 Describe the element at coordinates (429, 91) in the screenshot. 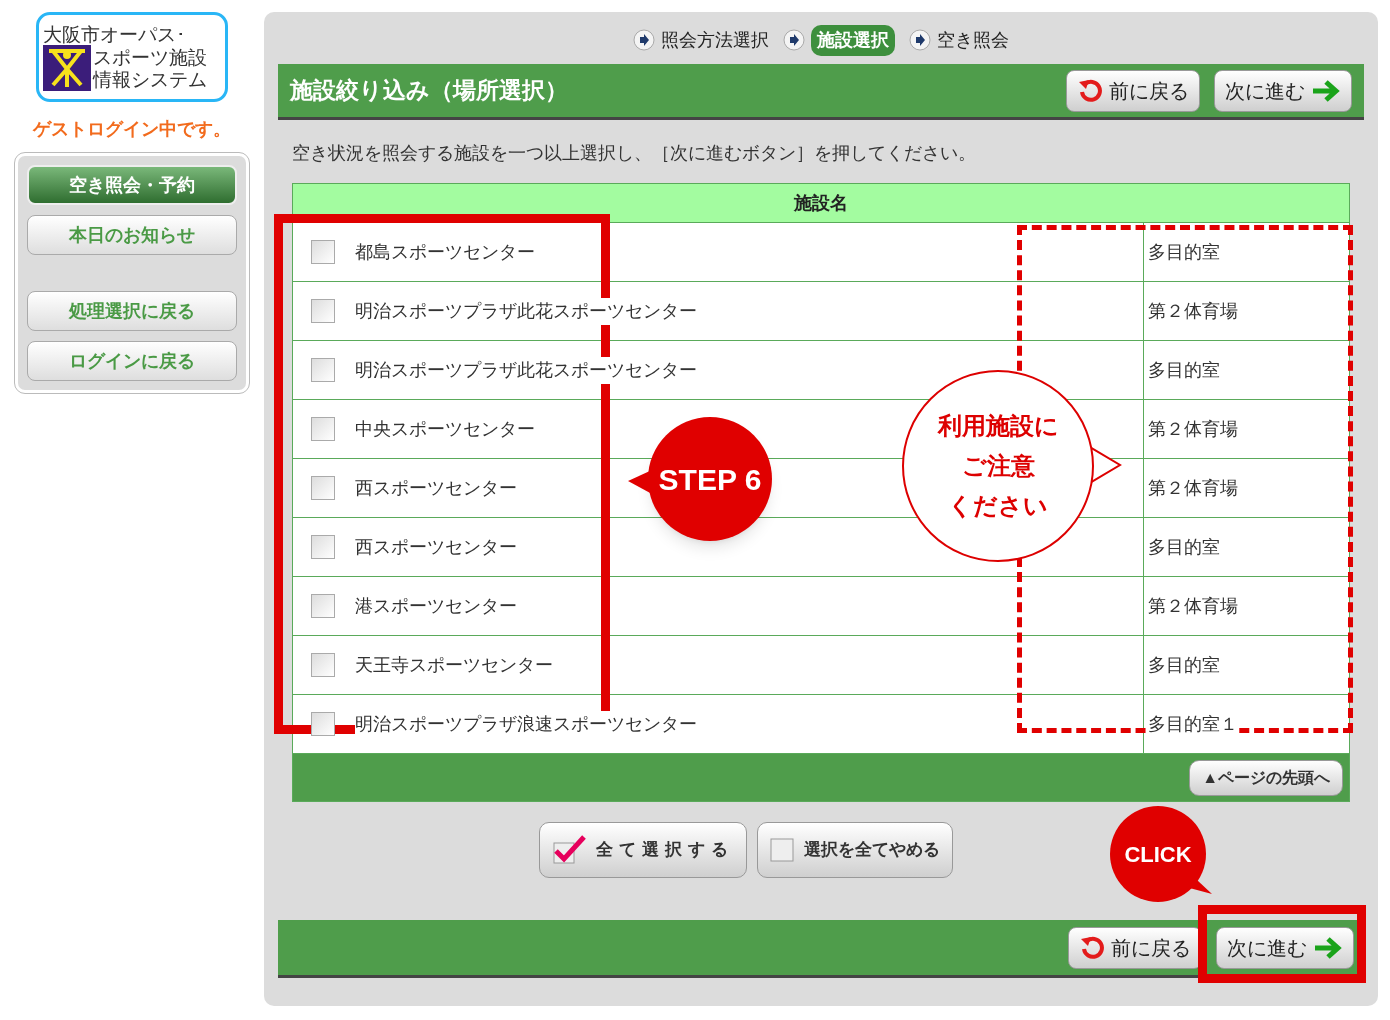

I see `page-title: 施設絞り込み（場所選択）` at that location.